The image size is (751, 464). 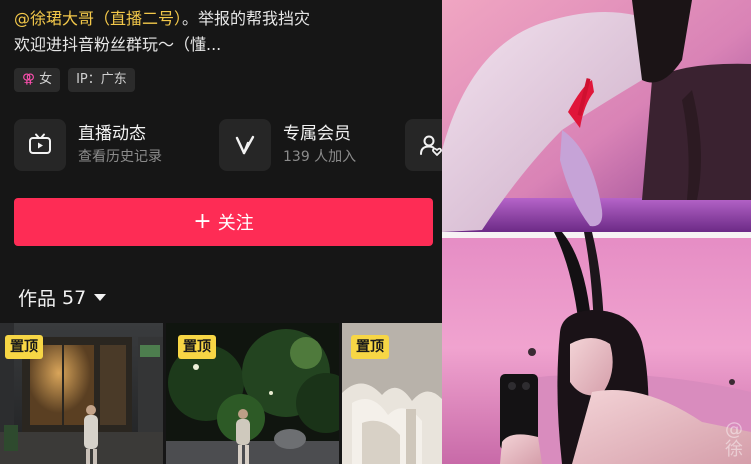 I want to click on live-updates-entry: 直播动态 查看历史记录, so click(x=88, y=145).